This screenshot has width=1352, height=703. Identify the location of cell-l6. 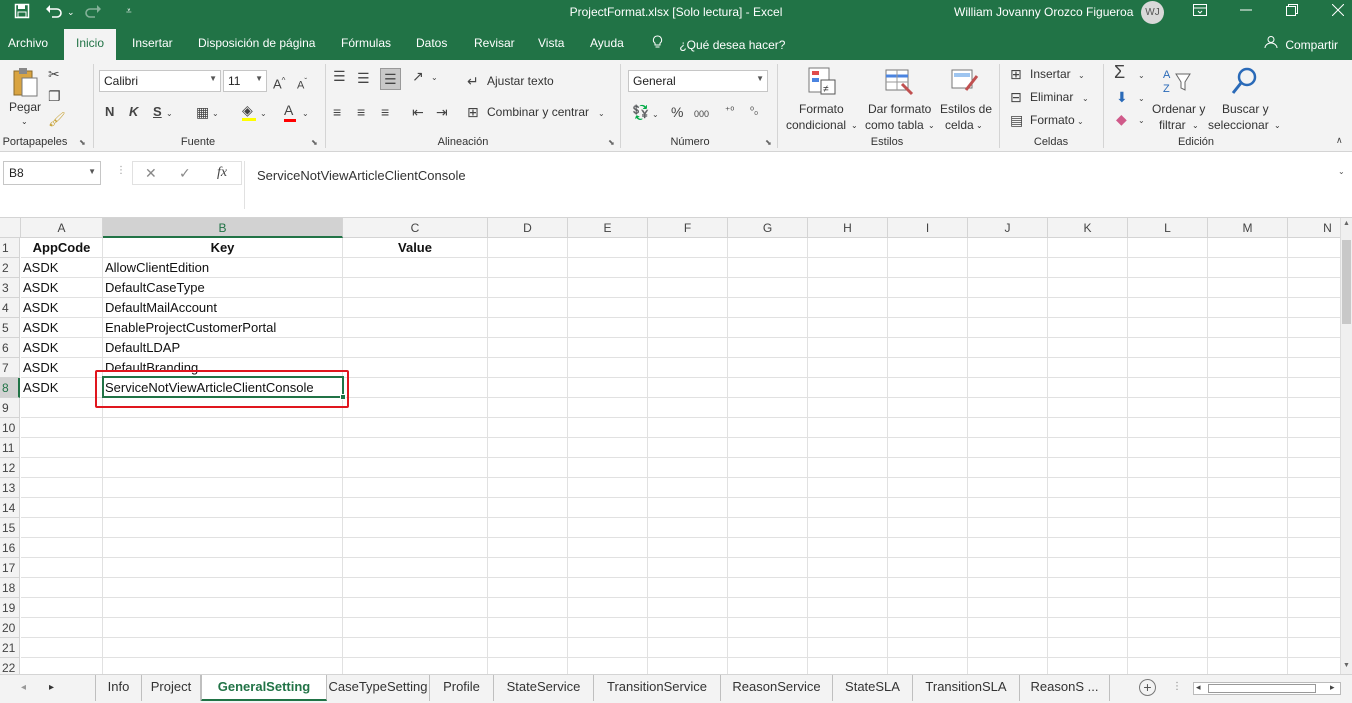
(1168, 348).